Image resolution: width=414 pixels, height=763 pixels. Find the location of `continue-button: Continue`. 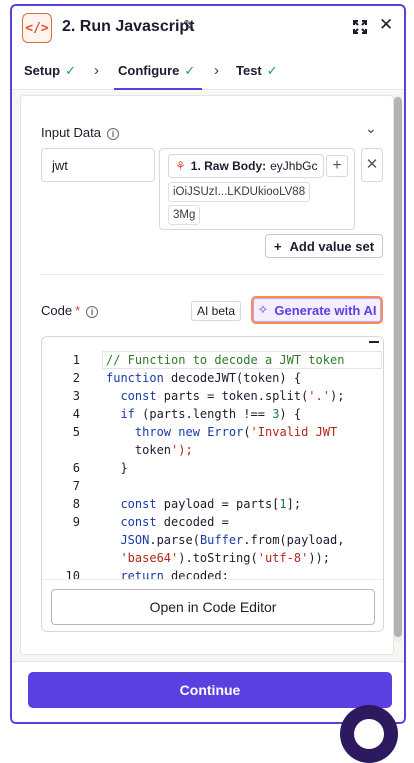

continue-button: Continue is located at coordinates (210, 690).